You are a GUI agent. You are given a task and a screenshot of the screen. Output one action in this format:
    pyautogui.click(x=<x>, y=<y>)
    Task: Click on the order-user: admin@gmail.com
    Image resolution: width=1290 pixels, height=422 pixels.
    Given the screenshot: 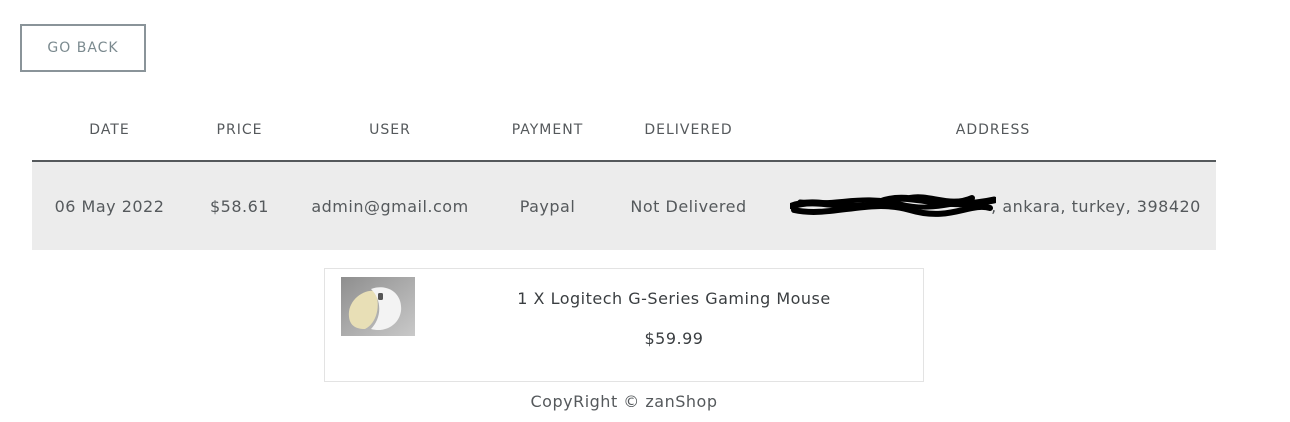 What is the action you would take?
    pyautogui.click(x=390, y=205)
    